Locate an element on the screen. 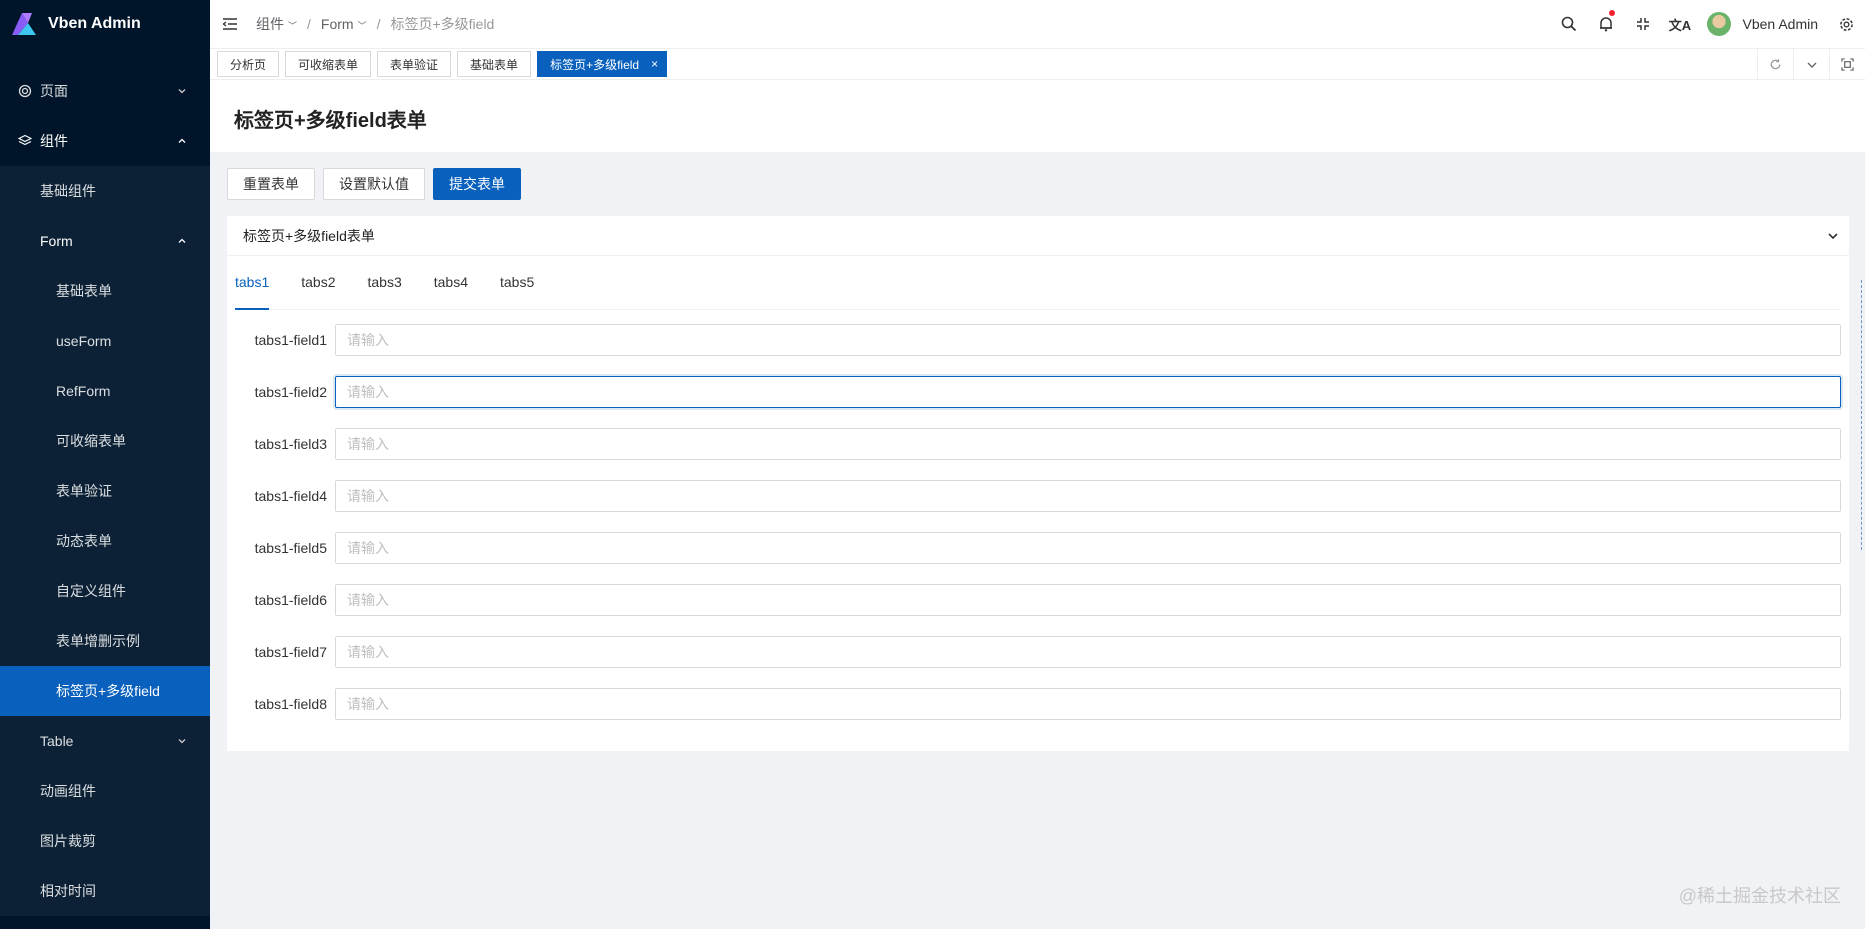  form-row: tabs1-field5 is located at coordinates (1034, 558).